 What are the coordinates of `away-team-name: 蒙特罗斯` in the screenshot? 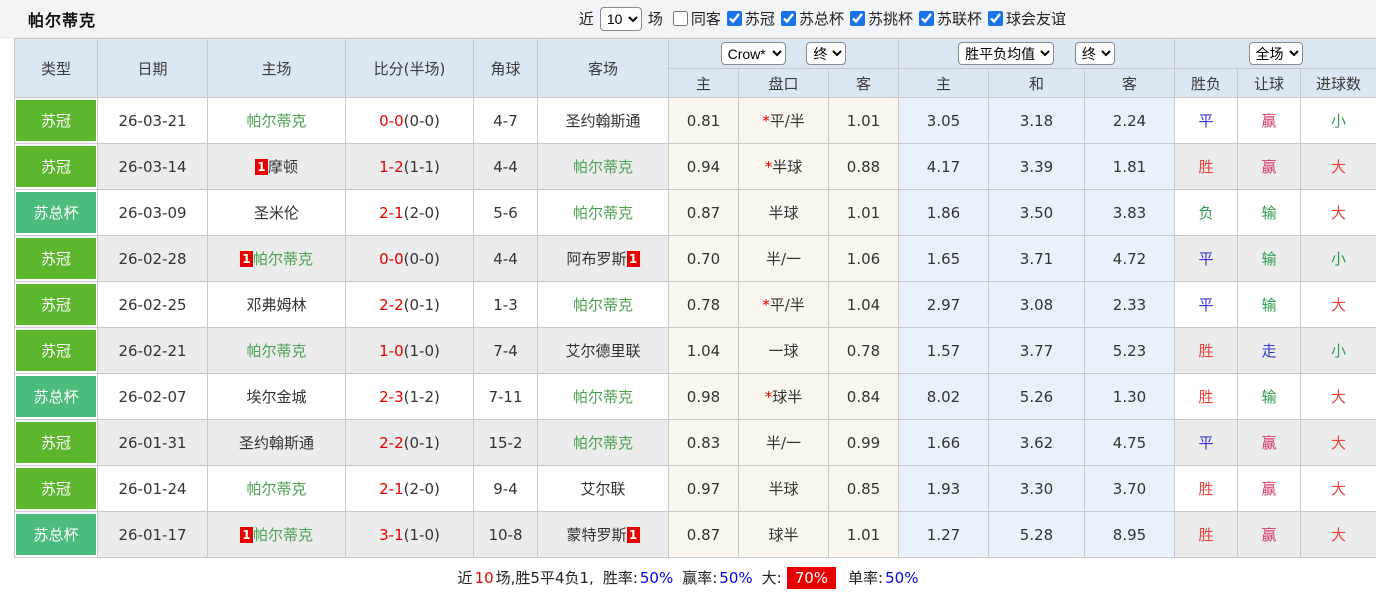 It's located at (596, 535).